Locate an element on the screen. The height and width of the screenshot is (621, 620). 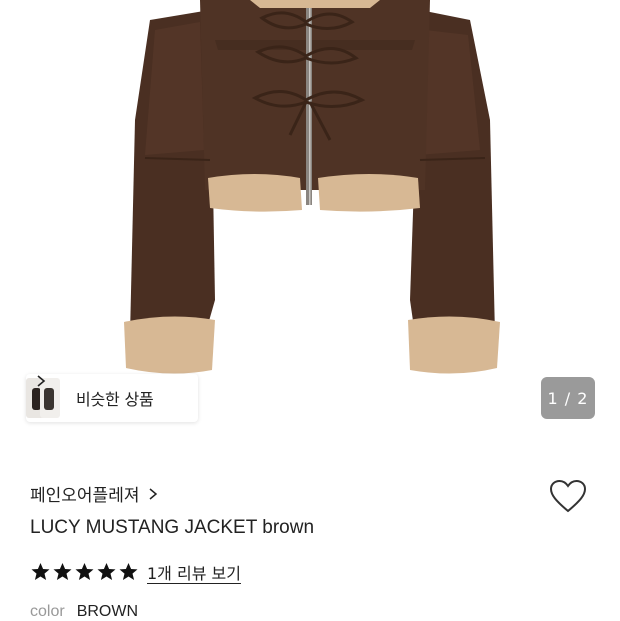
similar-products-button: 비슷한 상품 is located at coordinates (112, 398).